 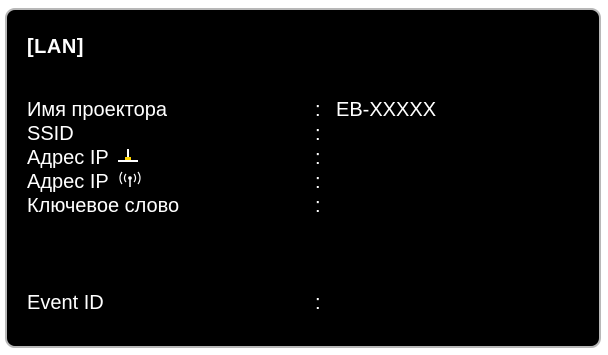 What do you see at coordinates (128, 159) in the screenshot?
I see `wired-lan-icon` at bounding box center [128, 159].